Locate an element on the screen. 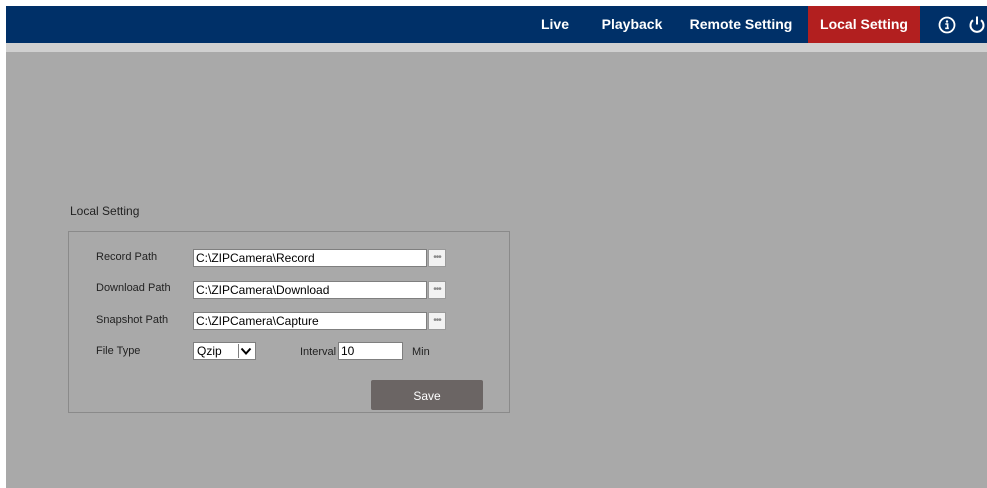 This screenshot has width=987, height=488. record-path-label: Record Path is located at coordinates (127, 257).